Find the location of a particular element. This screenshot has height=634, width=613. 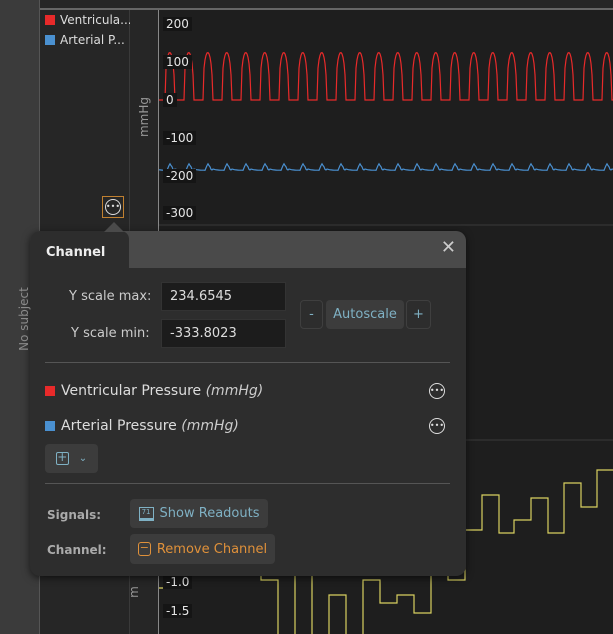

readout-icon: 71 is located at coordinates (146, 513).